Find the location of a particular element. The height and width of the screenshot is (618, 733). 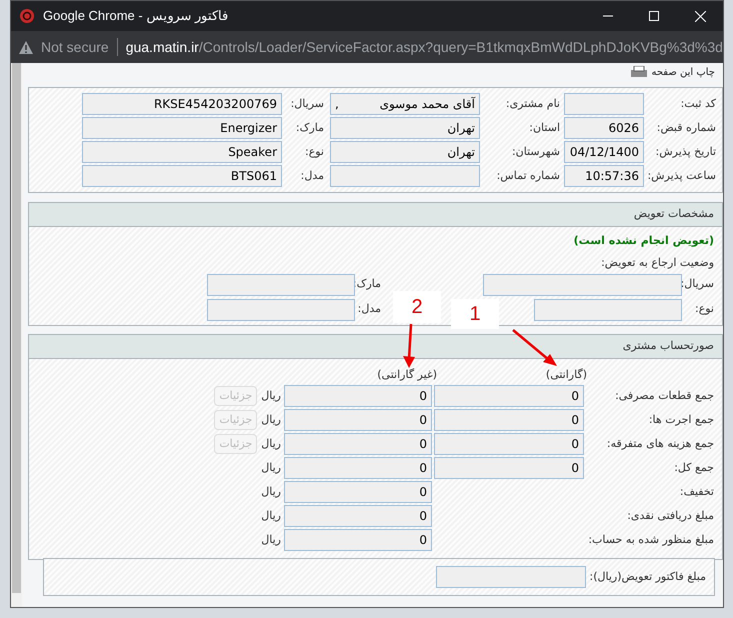

field-label: شماره تماس: is located at coordinates (528, 176).